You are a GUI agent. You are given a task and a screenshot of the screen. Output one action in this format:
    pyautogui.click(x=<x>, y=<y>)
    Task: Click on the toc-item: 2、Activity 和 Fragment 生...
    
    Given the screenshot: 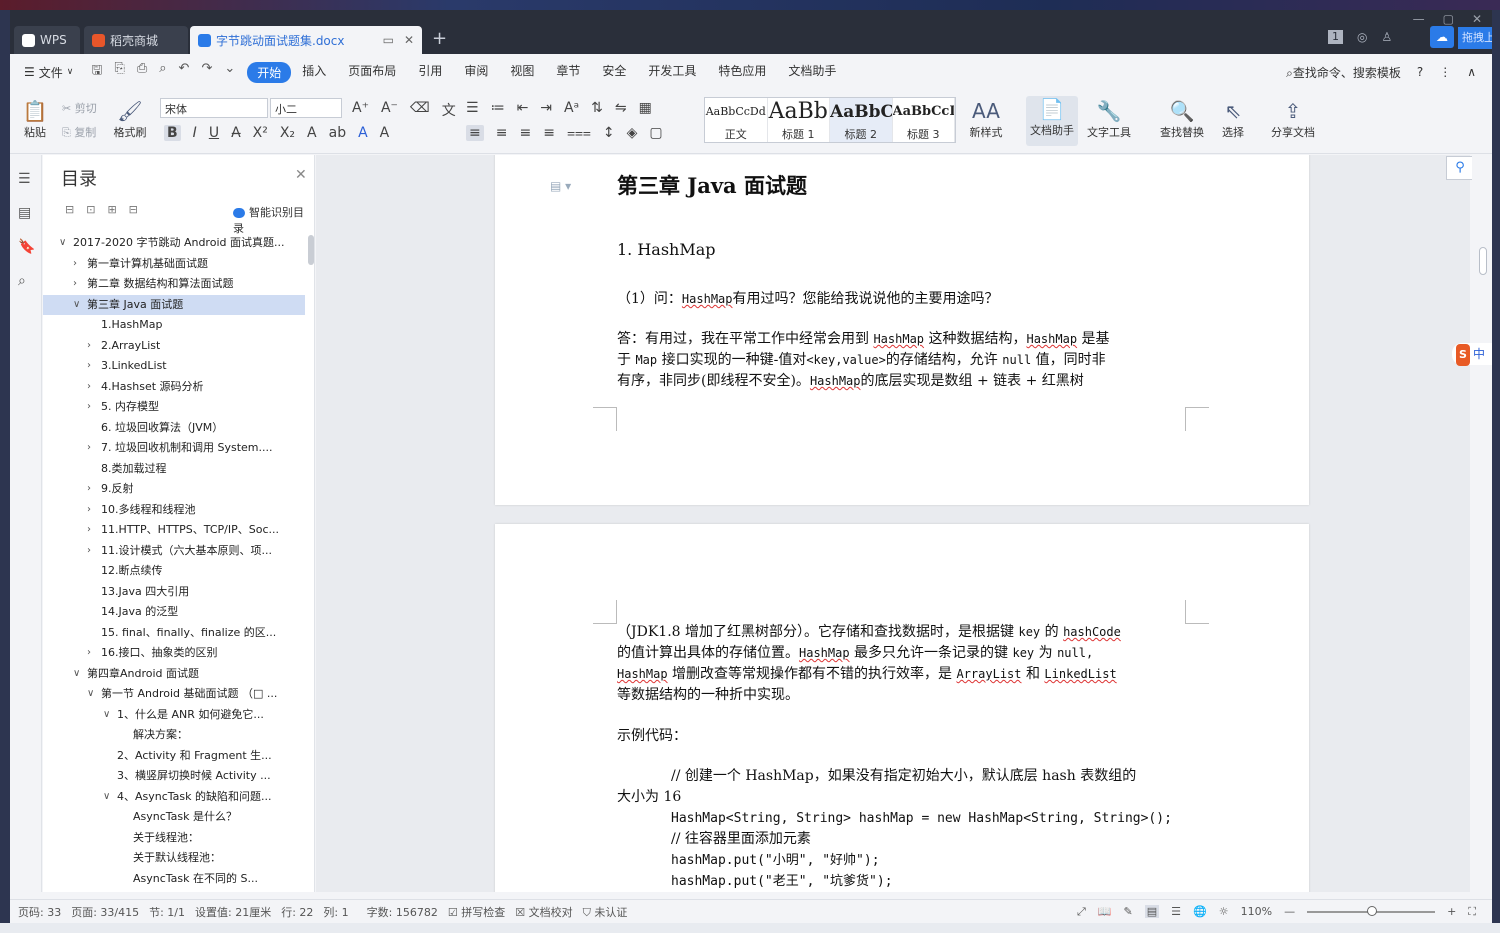 What is the action you would take?
    pyautogui.click(x=174, y=756)
    